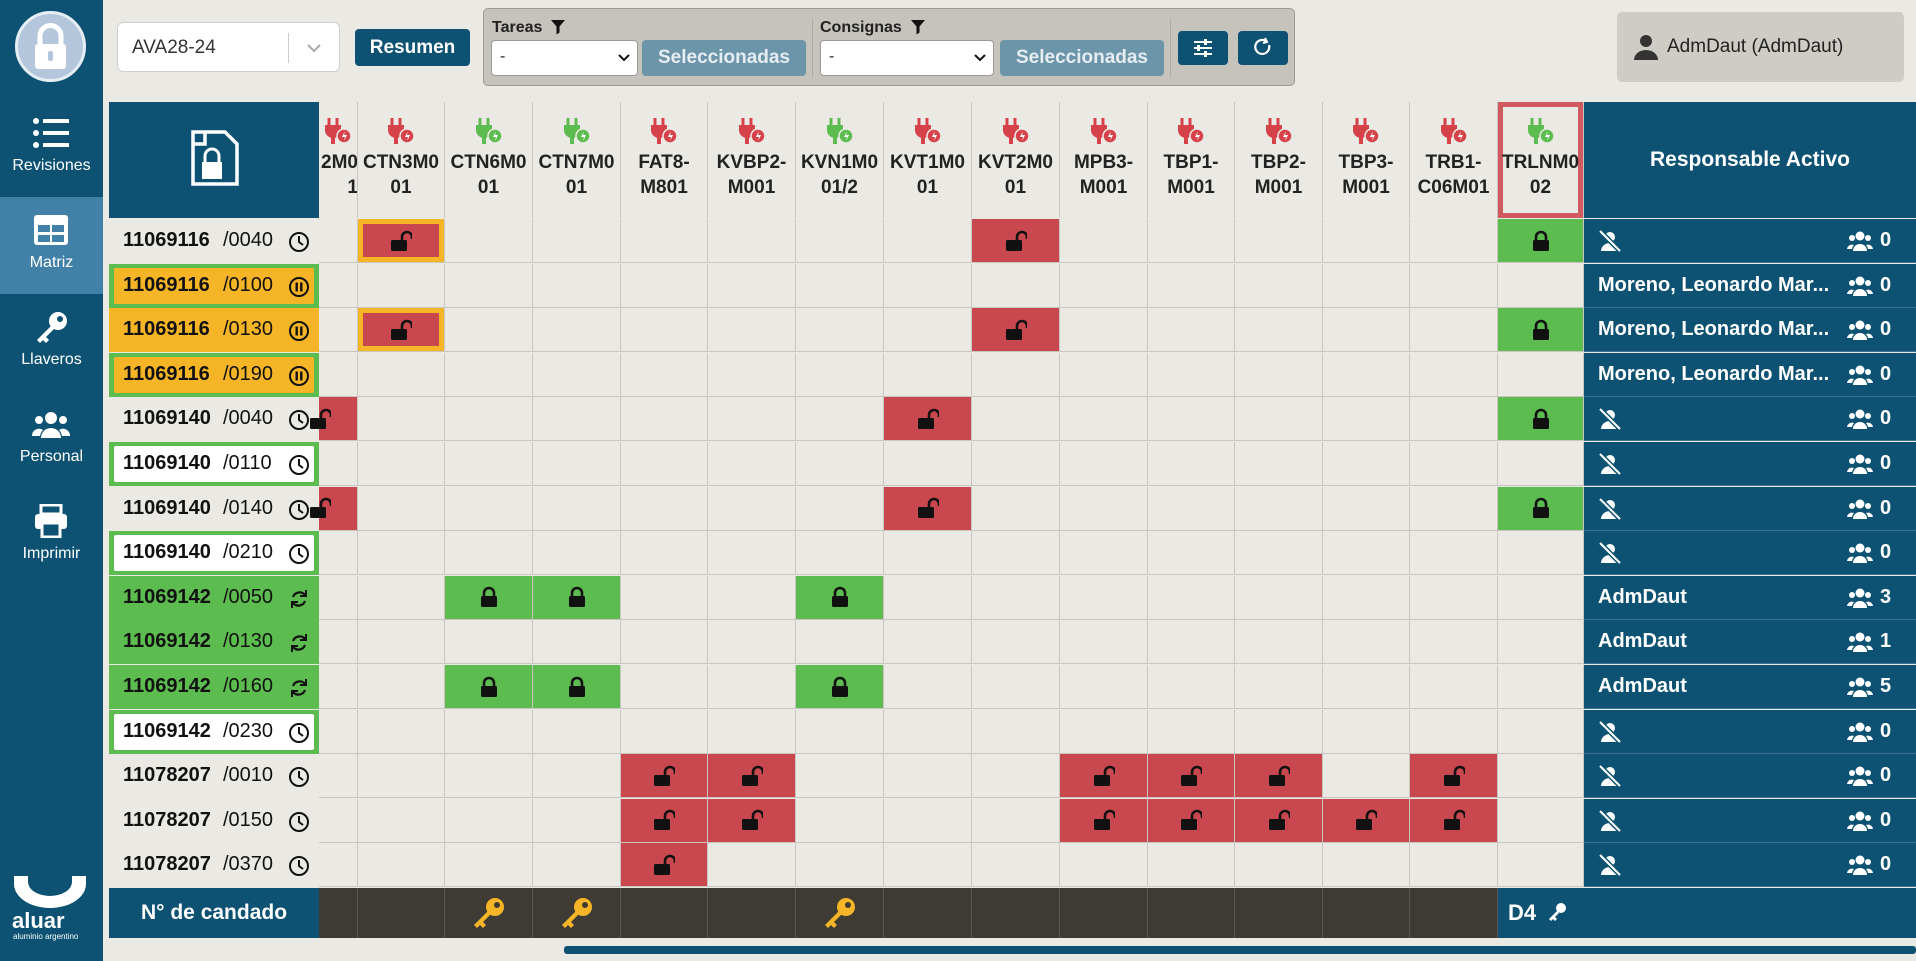  Describe the element at coordinates (907, 58) in the screenshot. I see `consignas-select: -` at that location.